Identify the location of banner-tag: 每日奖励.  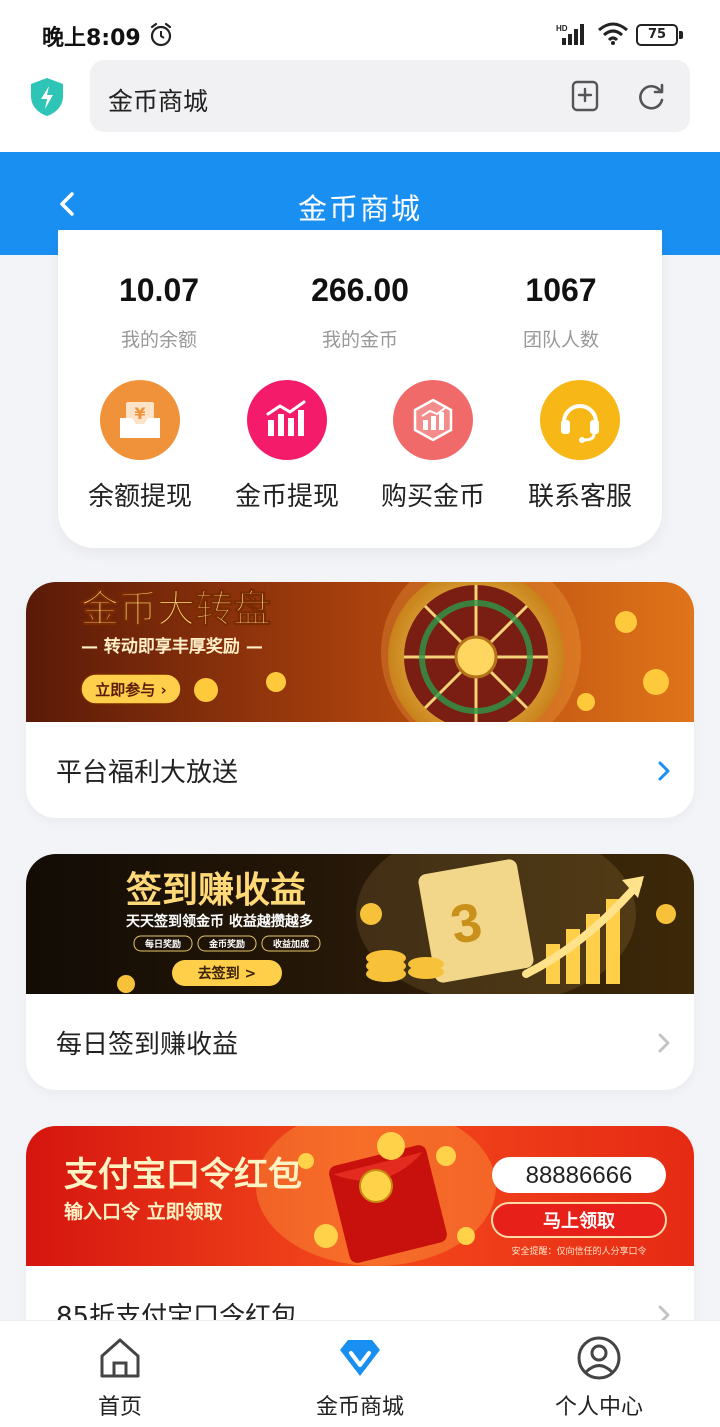
(163, 944).